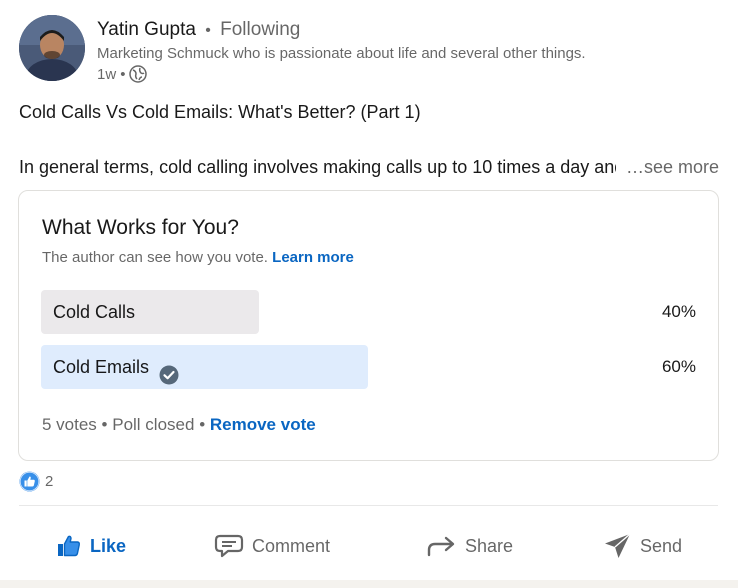 Image resolution: width=738 pixels, height=588 pixels. I want to click on send-button: Send, so click(643, 546).